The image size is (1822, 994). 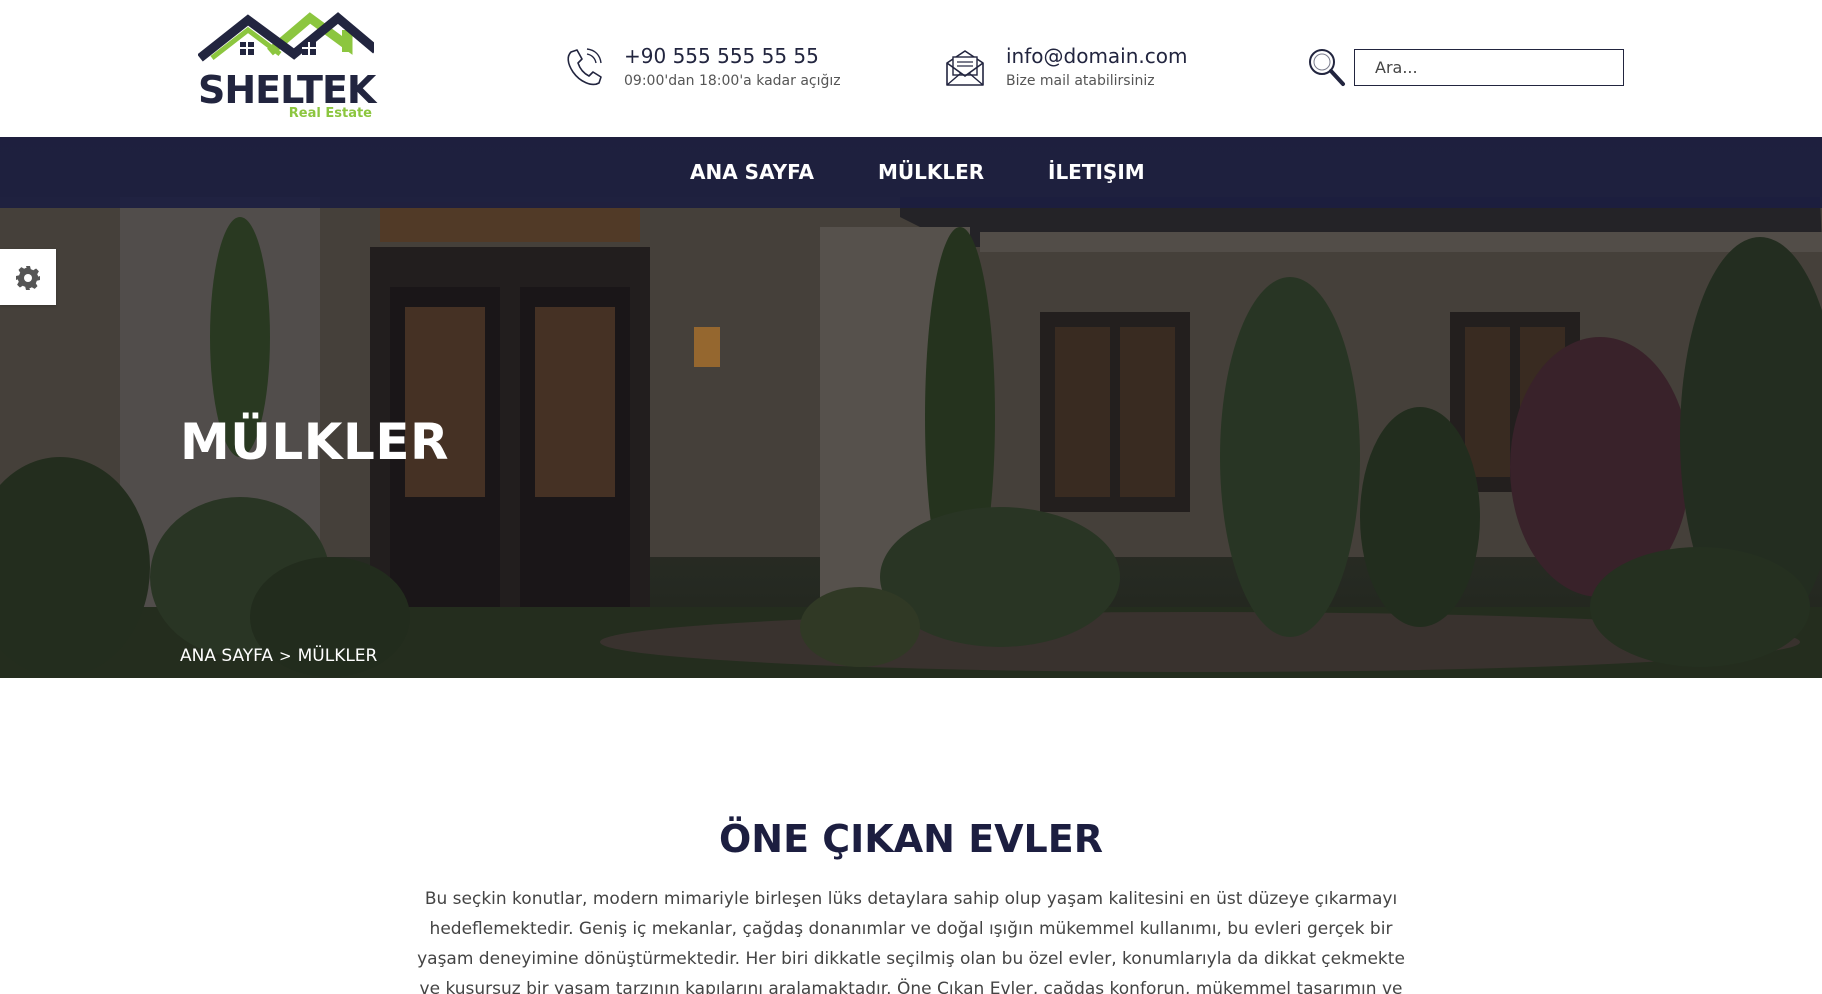 I want to click on email-note: Bize mail atabilirsiniz, so click(x=1080, y=81).